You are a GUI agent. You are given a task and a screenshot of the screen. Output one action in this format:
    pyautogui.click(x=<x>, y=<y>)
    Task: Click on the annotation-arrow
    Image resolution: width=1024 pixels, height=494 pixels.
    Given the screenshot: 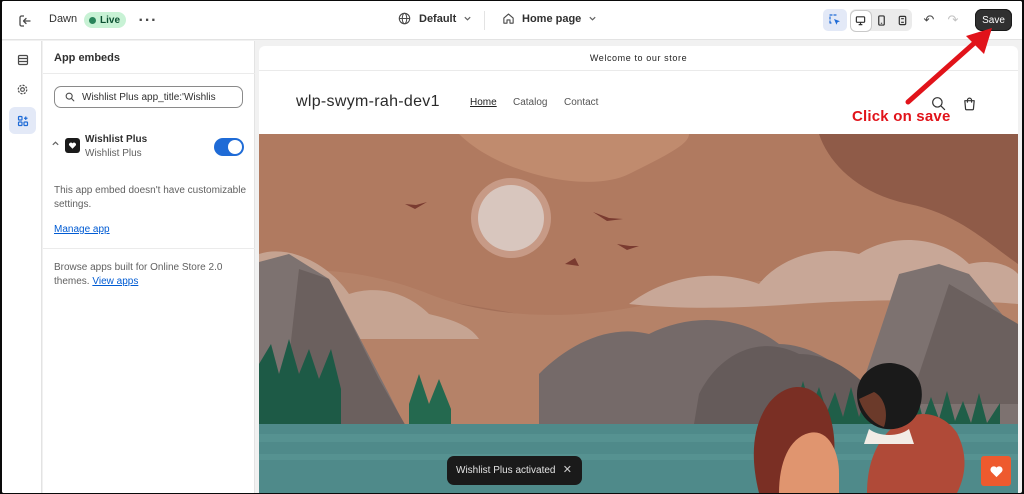 What is the action you would take?
    pyautogui.click(x=948, y=66)
    